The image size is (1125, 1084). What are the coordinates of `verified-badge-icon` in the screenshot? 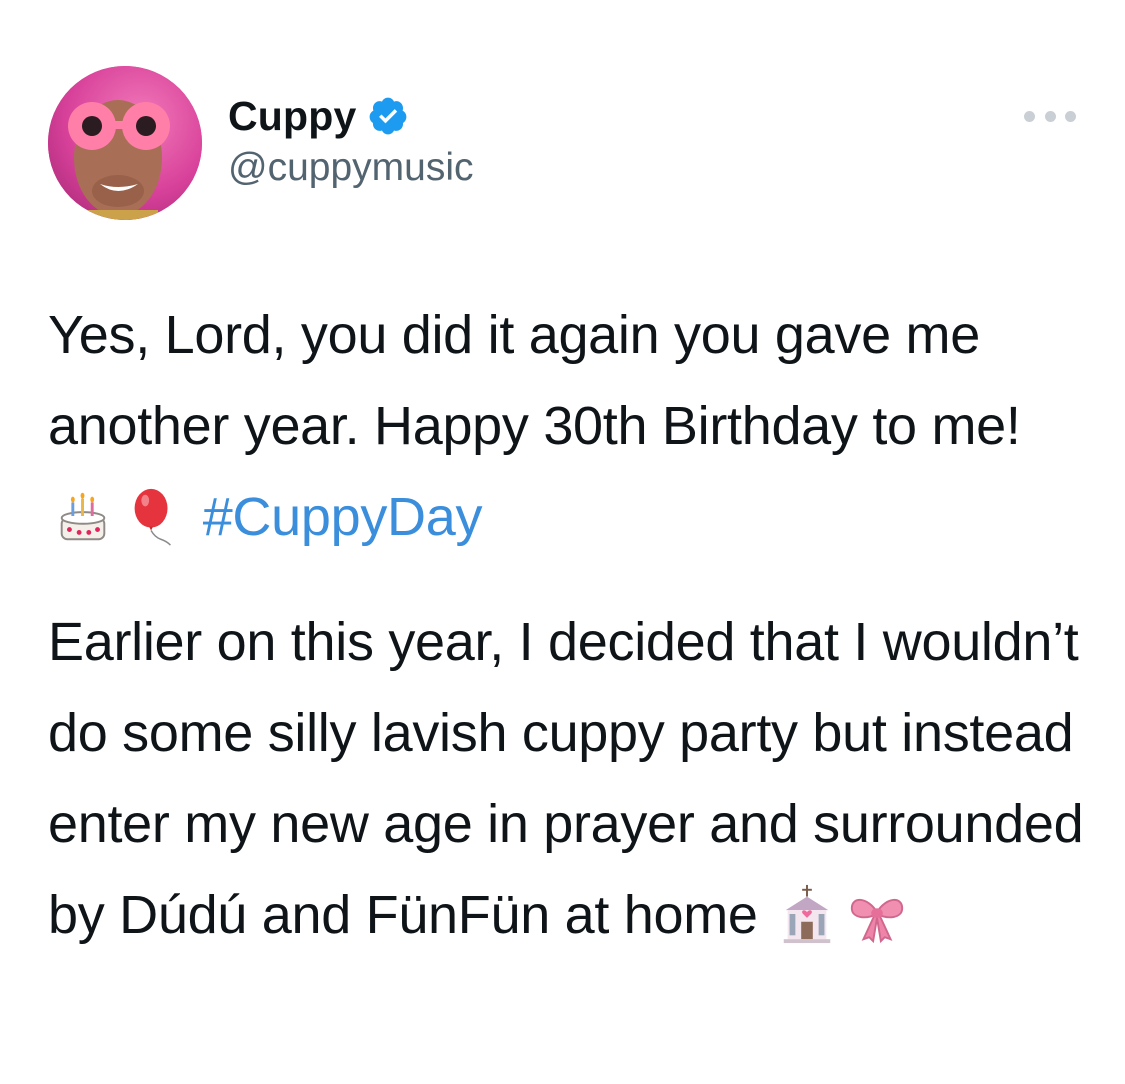 It's located at (388, 116).